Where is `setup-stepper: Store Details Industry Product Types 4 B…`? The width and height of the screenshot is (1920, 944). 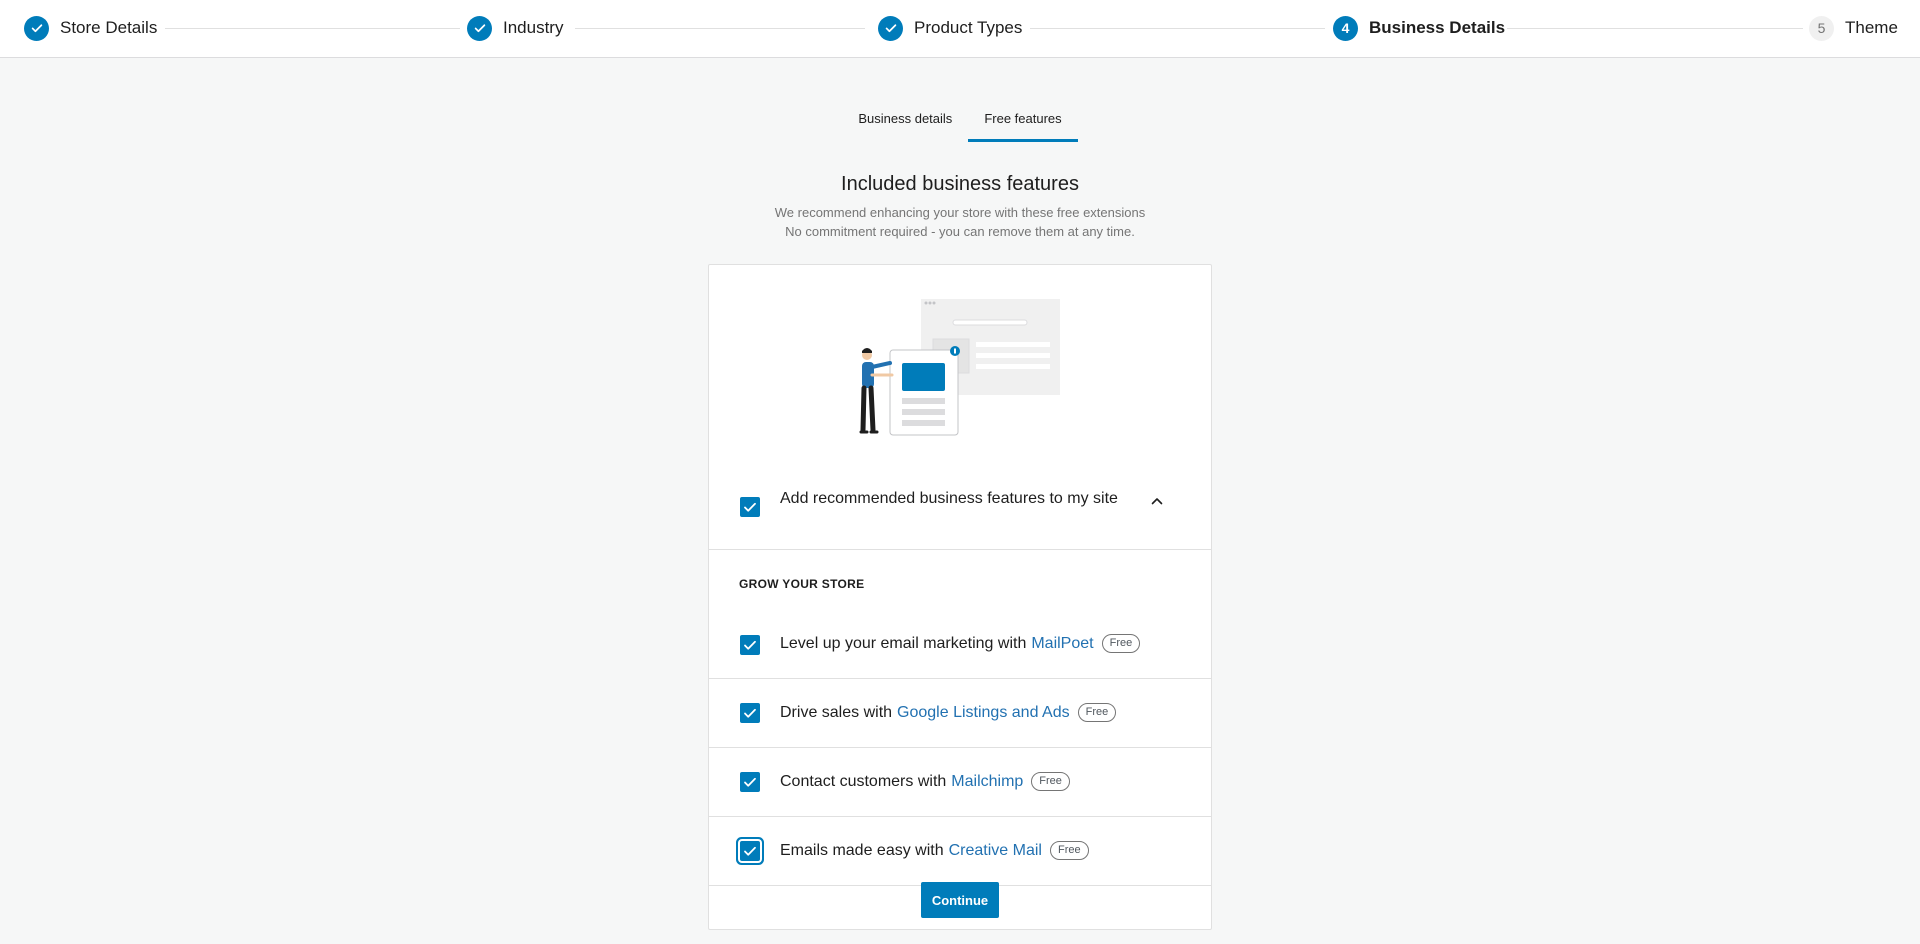
setup-stepper: Store Details Industry Product Types 4 B… is located at coordinates (960, 29).